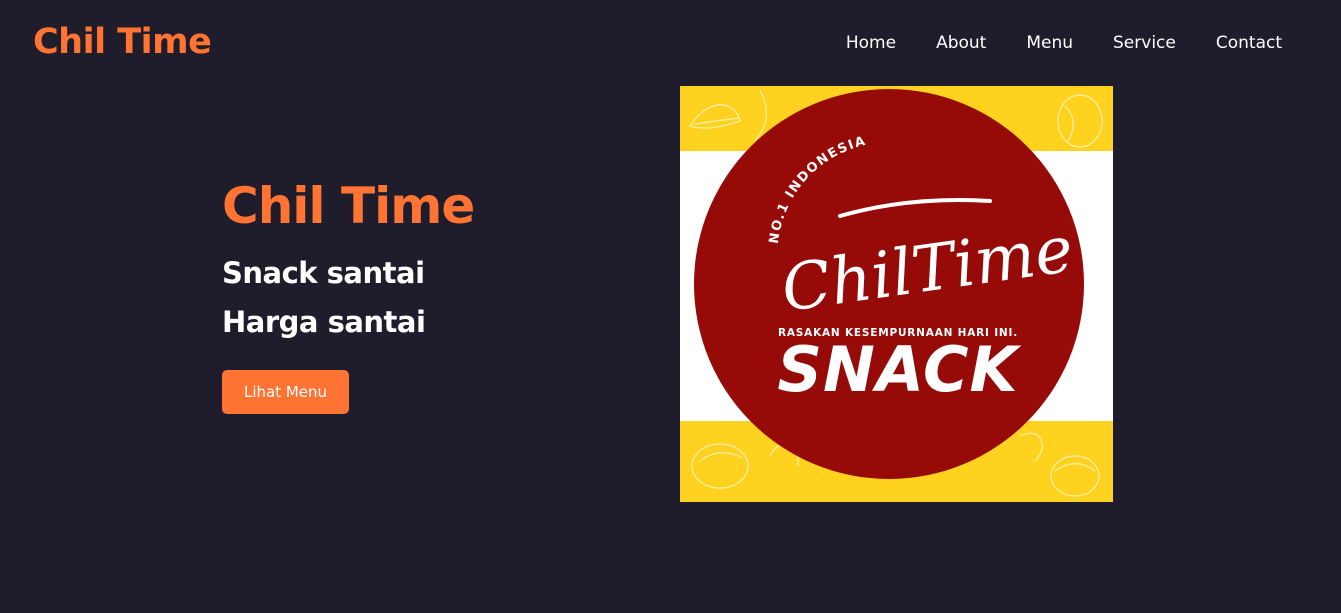  I want to click on nav-item-menu: Menu, so click(1049, 43).